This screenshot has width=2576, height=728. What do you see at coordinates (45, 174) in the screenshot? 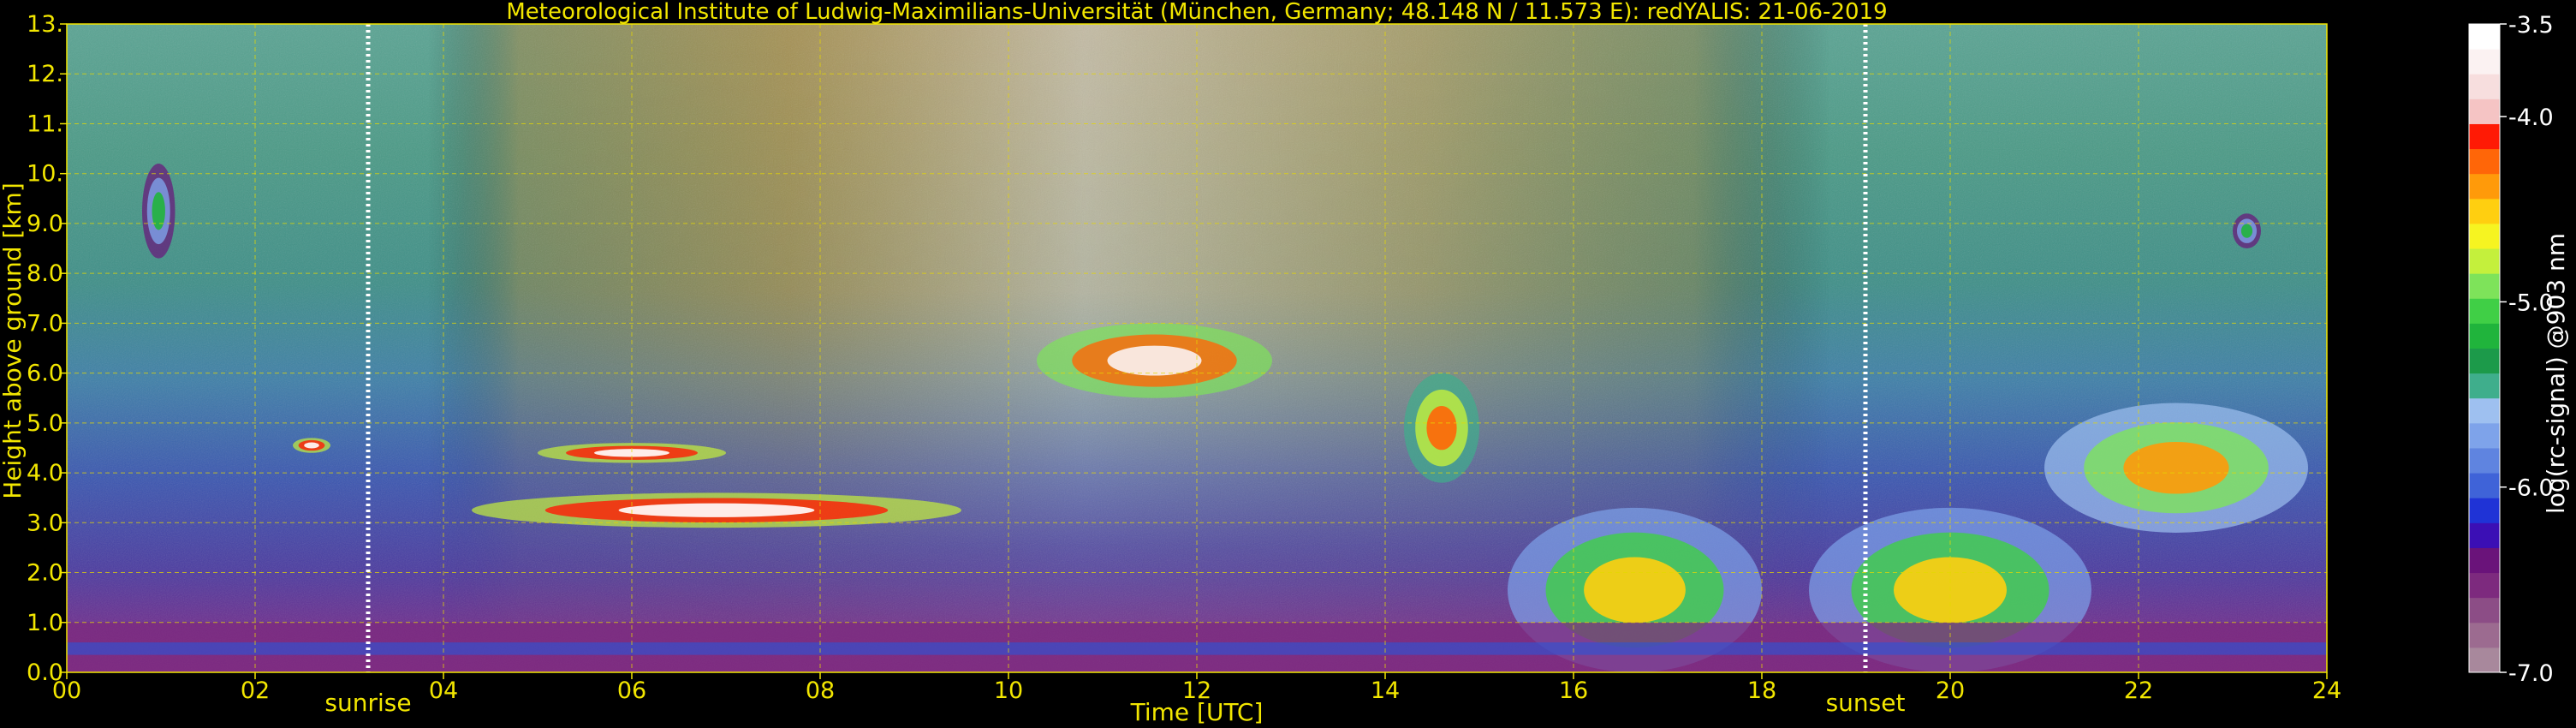
I see `y-tick-label: 10.` at bounding box center [45, 174].